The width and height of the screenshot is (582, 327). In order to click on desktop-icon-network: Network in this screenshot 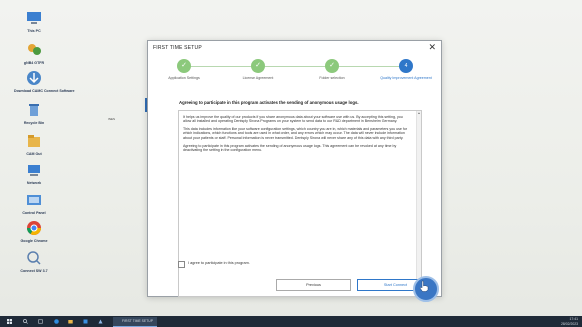, I will do `click(34, 173)`.